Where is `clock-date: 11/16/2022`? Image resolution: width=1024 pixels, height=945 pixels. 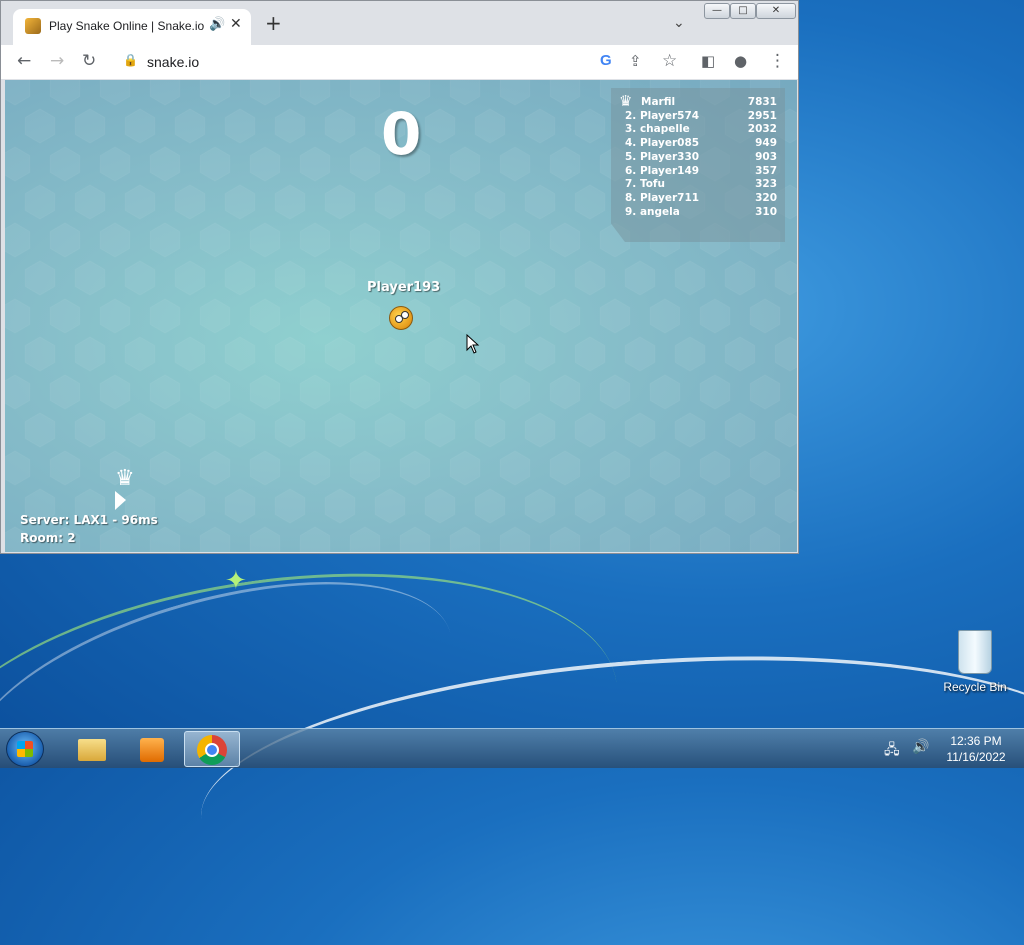
clock-date: 11/16/2022 is located at coordinates (976, 757).